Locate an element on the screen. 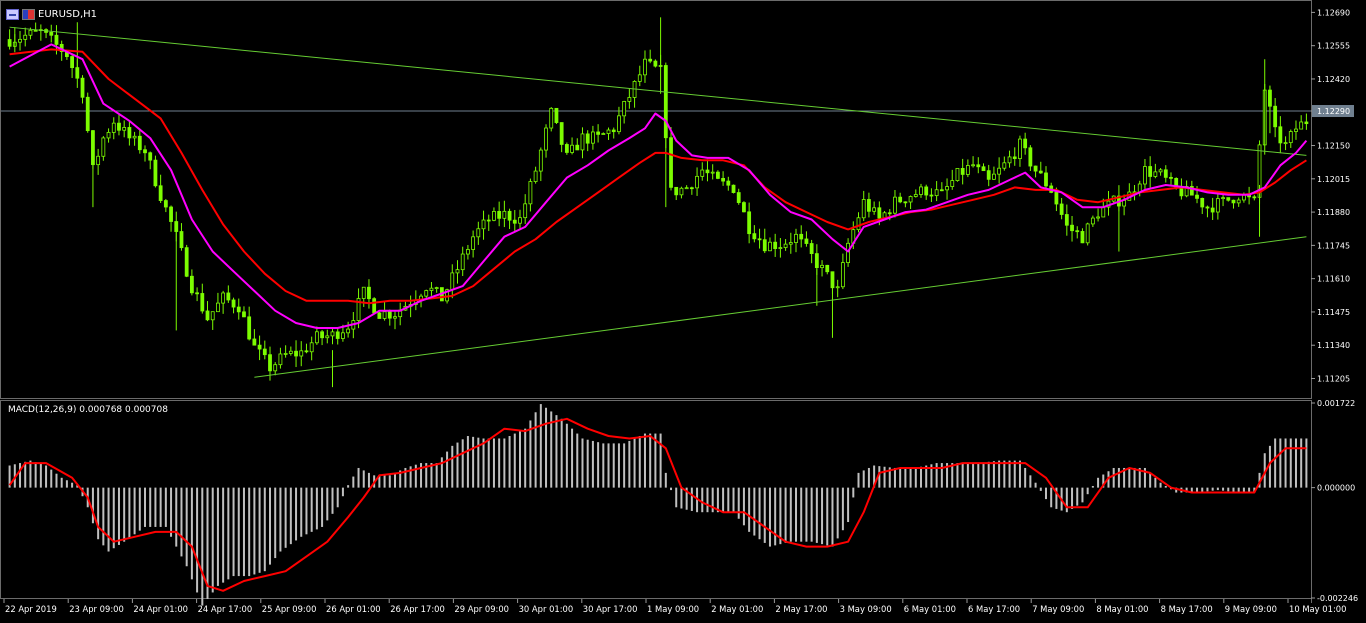  time-axis-label: 6 May 17:00 is located at coordinates (994, 609).